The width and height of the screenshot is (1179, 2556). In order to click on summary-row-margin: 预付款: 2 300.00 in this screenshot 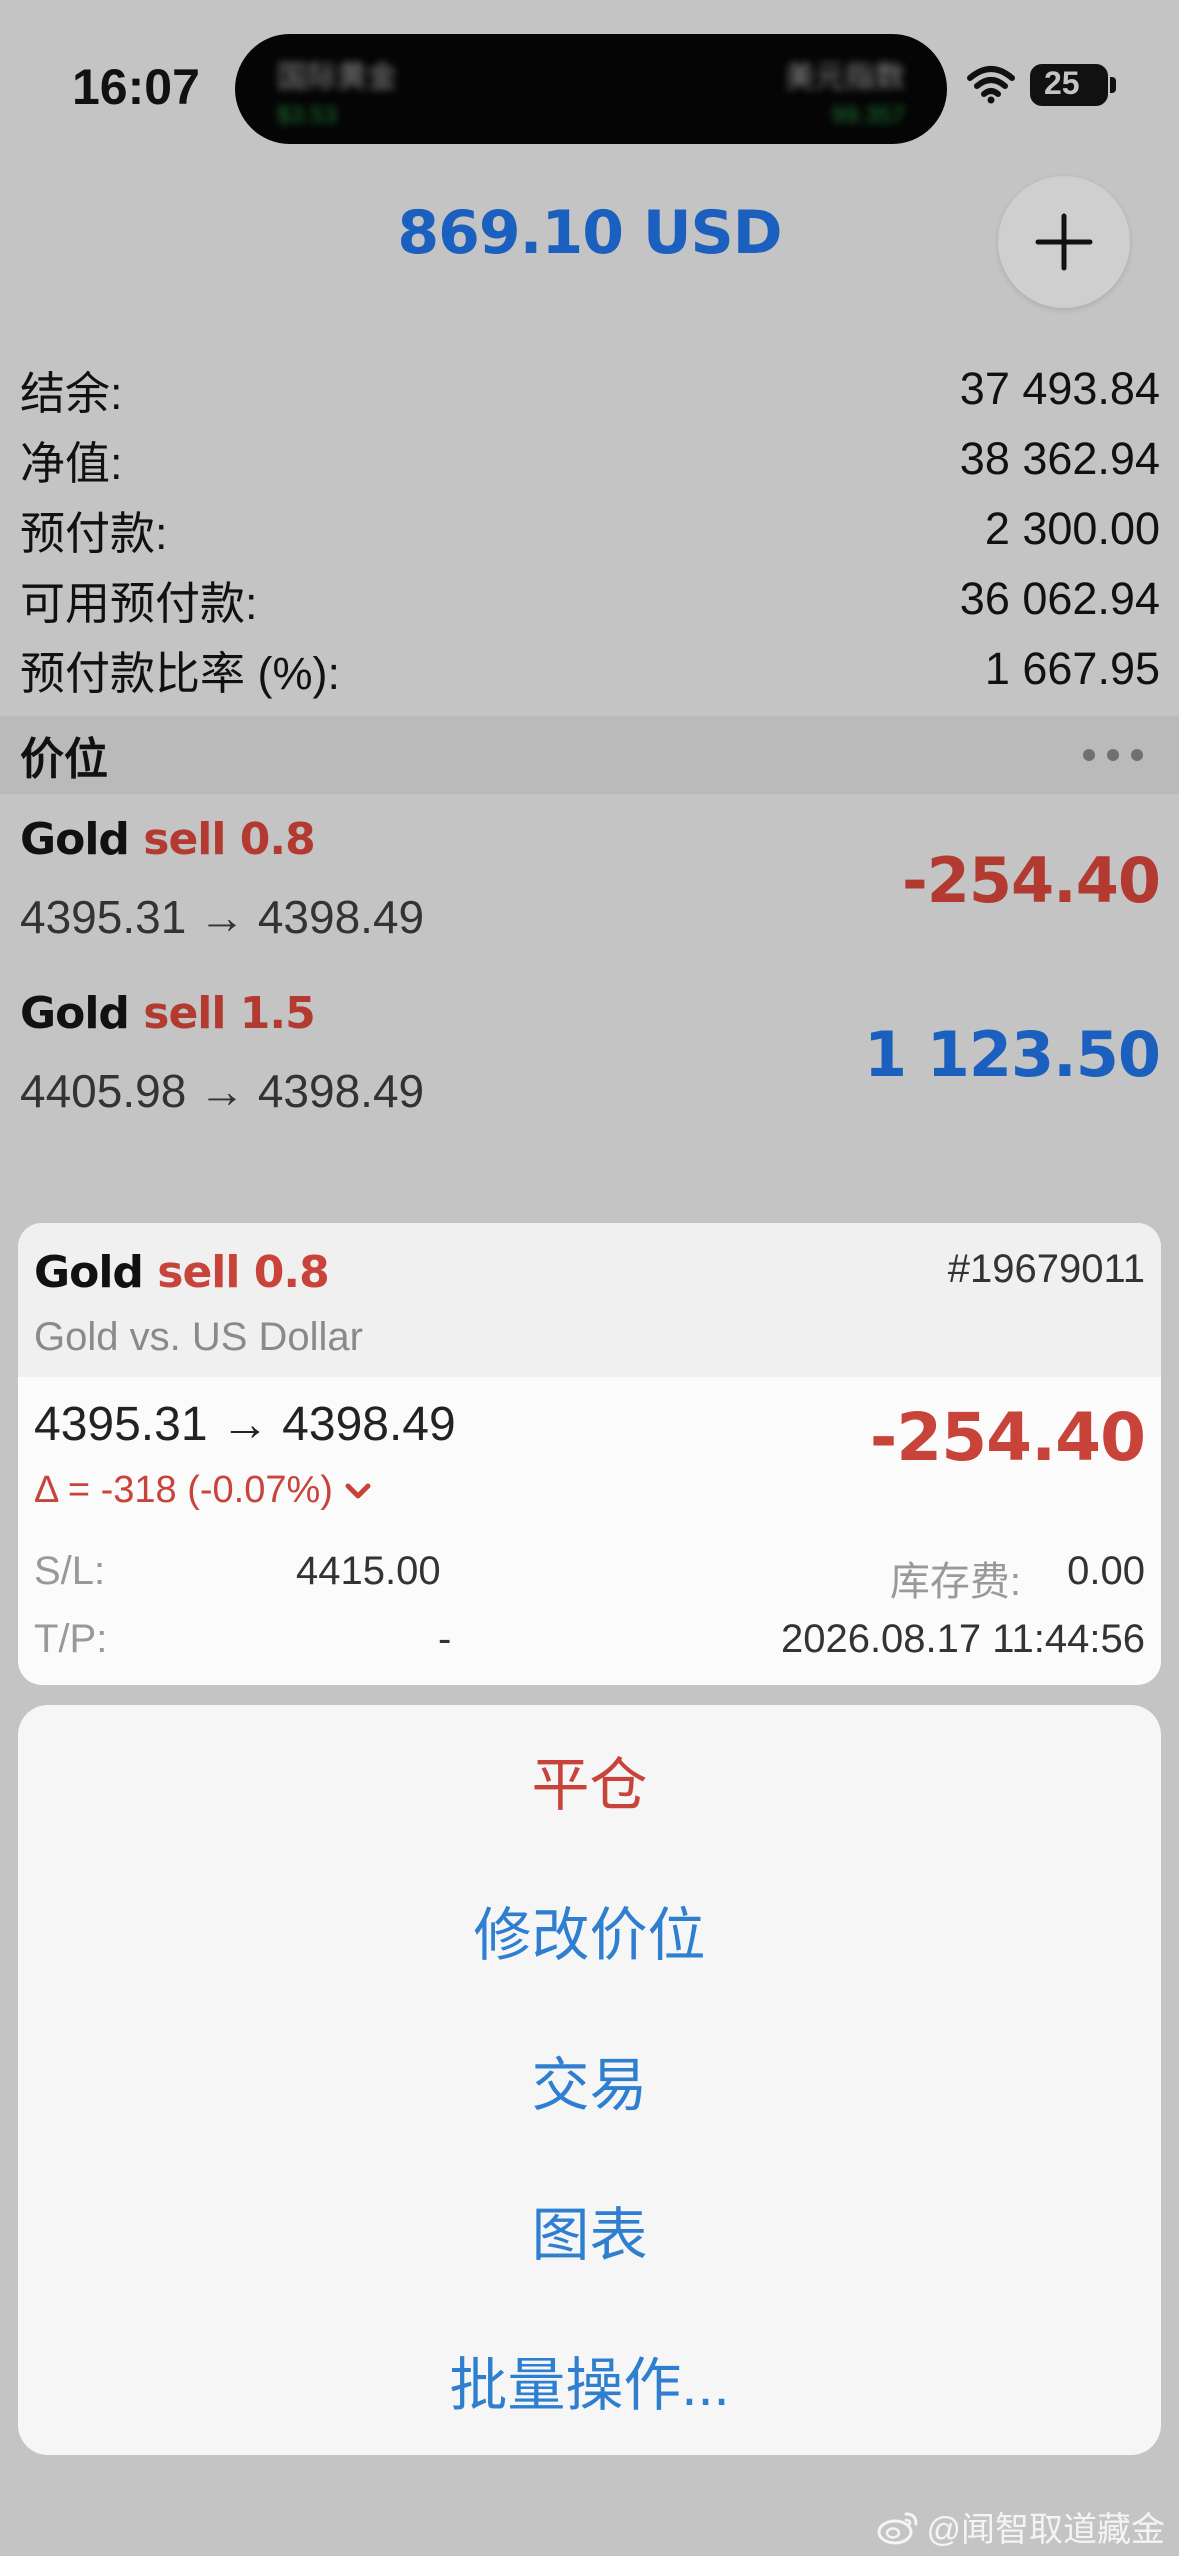, I will do `click(590, 529)`.